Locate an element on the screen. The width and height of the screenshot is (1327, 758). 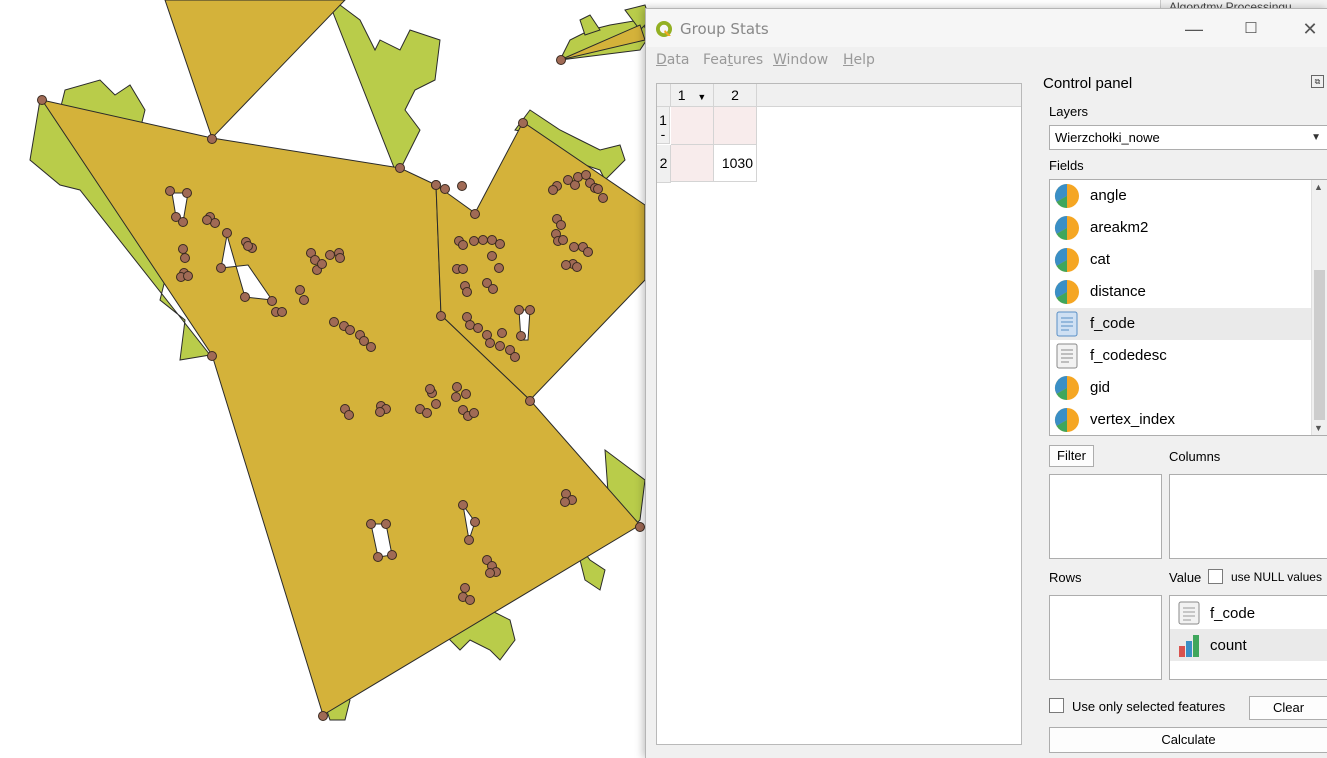
calculate-button: Calculate is located at coordinates (1188, 740).